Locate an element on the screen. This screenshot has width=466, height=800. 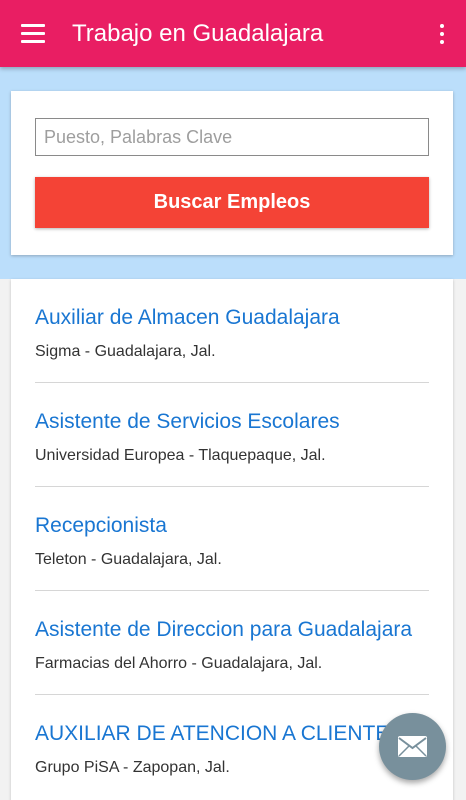
search-jobs-button: Buscar Empleos is located at coordinates (232, 202).